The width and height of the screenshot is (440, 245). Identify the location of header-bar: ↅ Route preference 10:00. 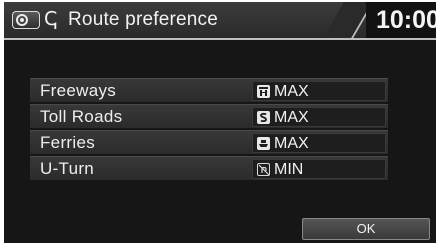
(220, 20).